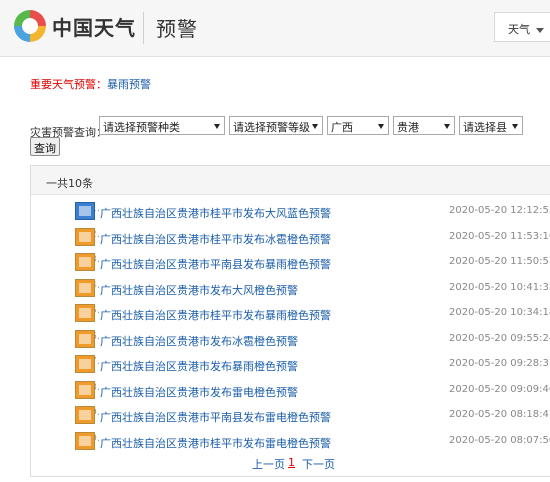 This screenshot has height=482, width=550. I want to click on warning-title-link: 广西壮族自治区贵港市发布暴雨橙色预警, so click(199, 366).